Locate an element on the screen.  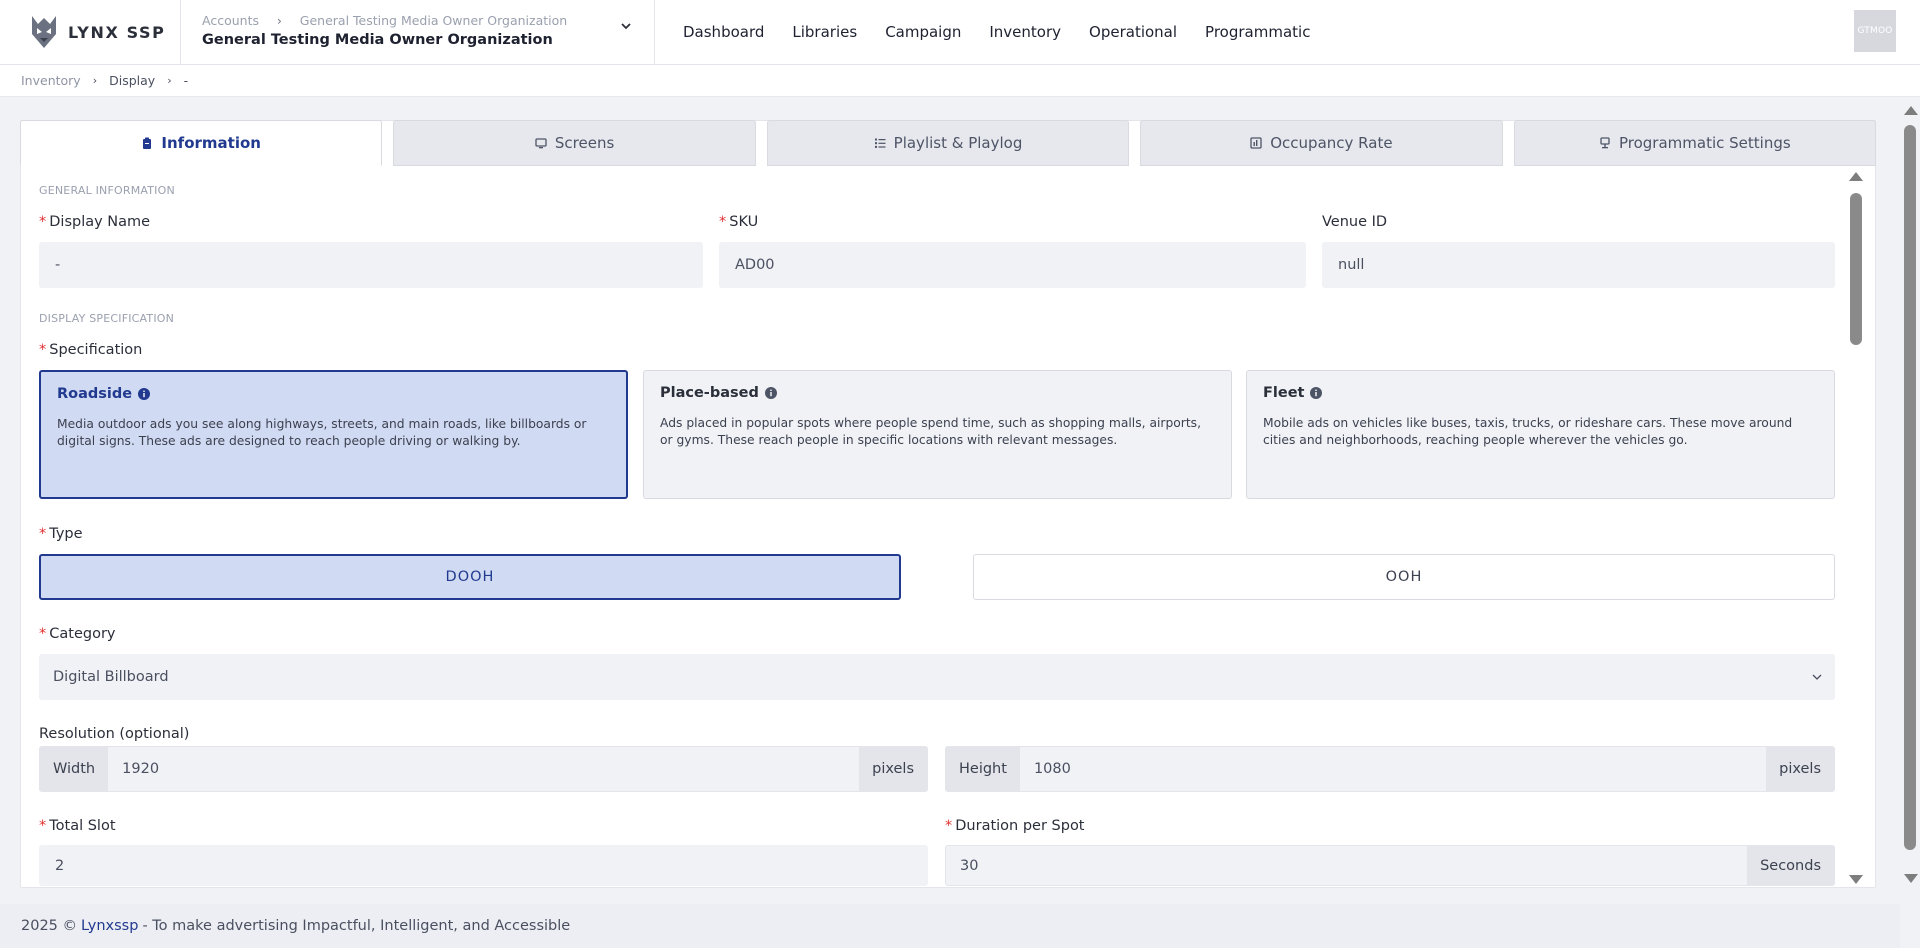
type-label: * Type is located at coordinates (61, 534).